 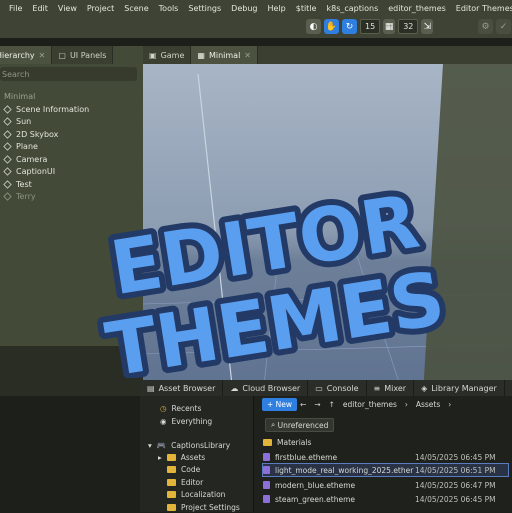 What do you see at coordinates (274, 424) in the screenshot?
I see `search-icon: ⌕` at bounding box center [274, 424].